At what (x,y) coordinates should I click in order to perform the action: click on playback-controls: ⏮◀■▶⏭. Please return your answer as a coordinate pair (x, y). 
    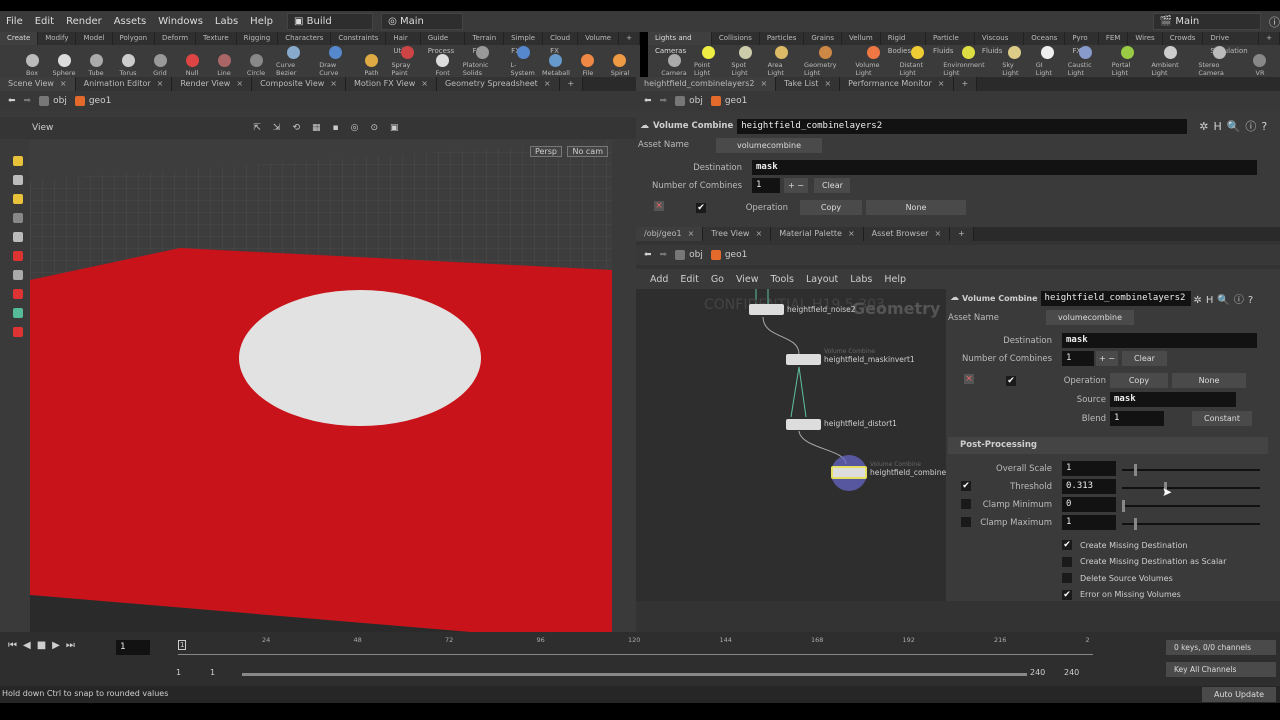
    Looking at the image, I should click on (44, 645).